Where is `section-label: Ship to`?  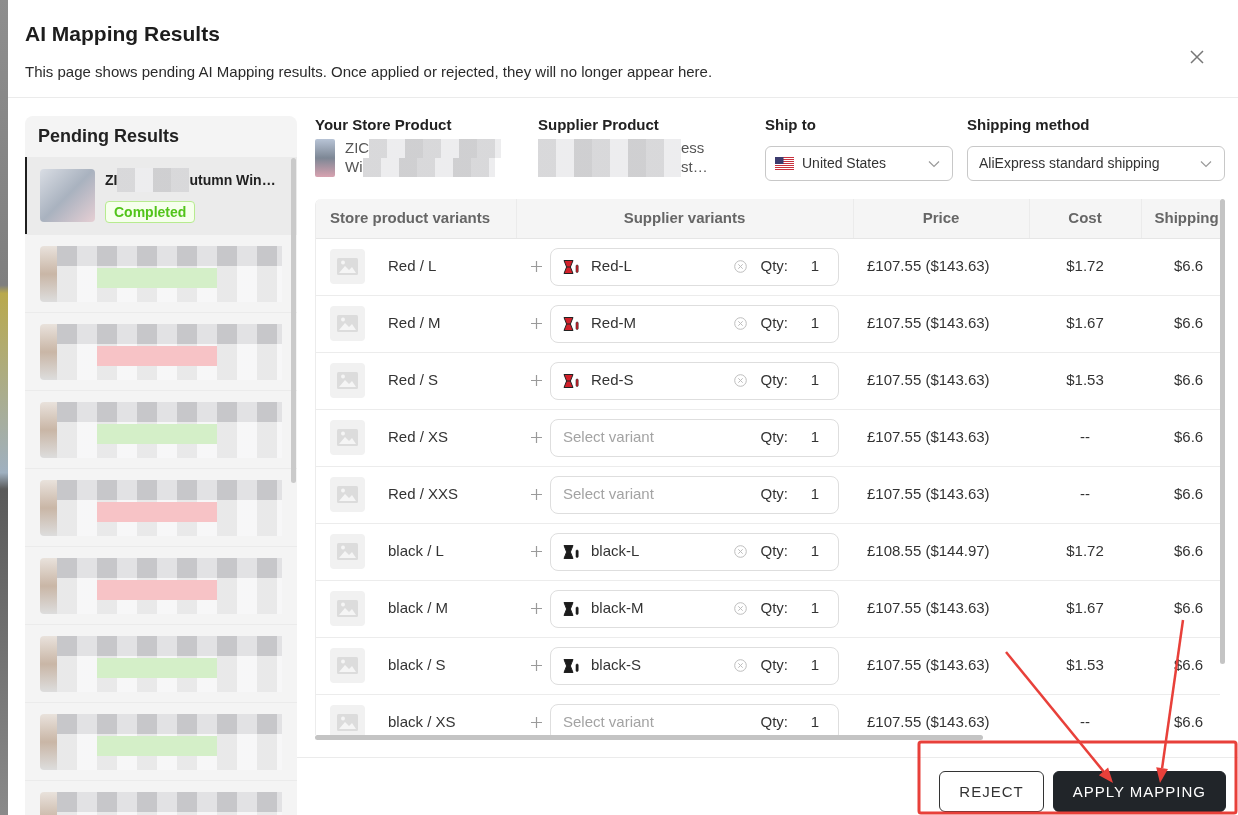
section-label: Ship to is located at coordinates (791, 125).